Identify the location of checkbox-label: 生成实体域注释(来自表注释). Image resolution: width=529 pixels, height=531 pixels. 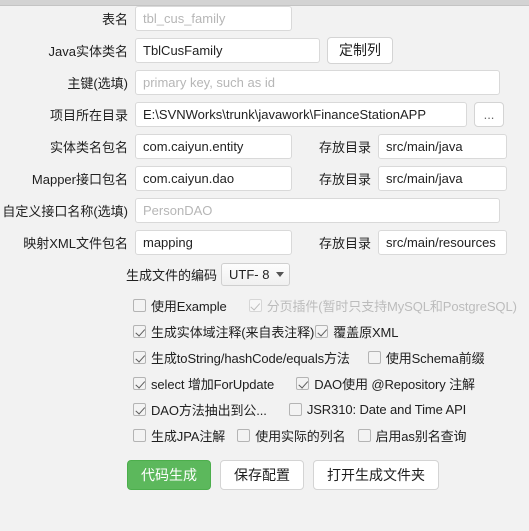
(233, 332).